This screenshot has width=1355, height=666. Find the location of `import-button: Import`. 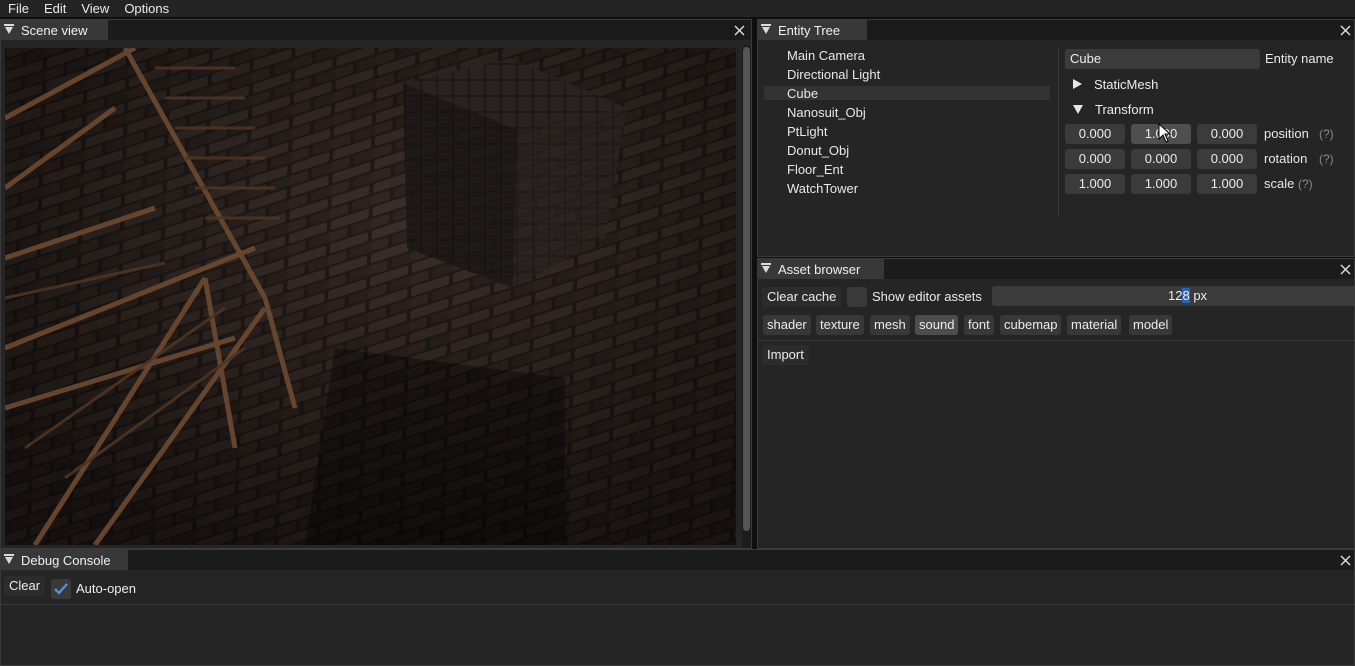

import-button: Import is located at coordinates (785, 355).